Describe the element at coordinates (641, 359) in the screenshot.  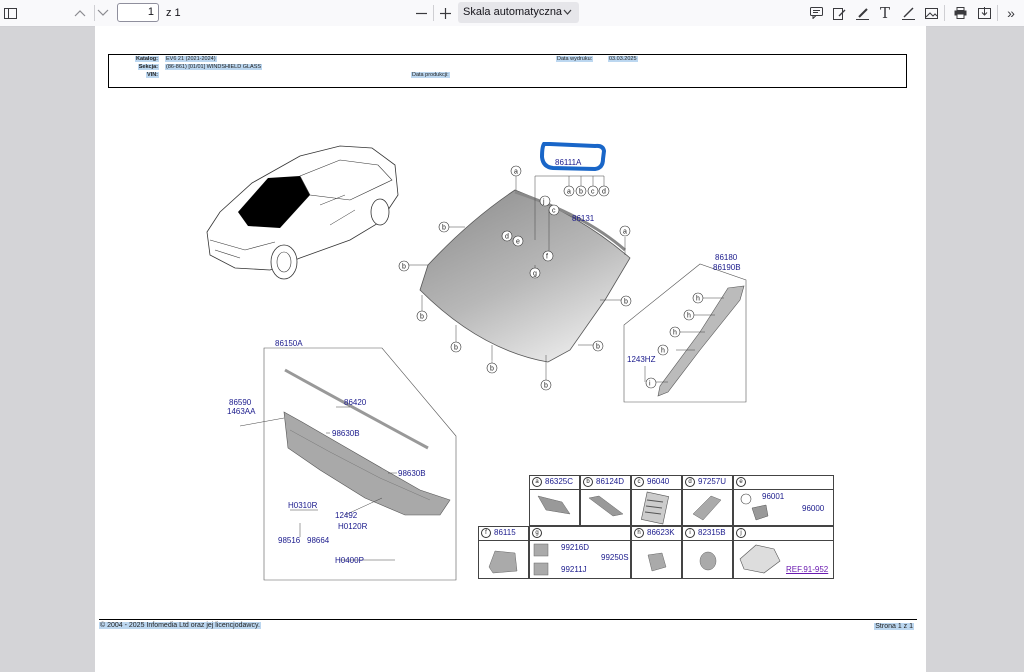
I see `part-1243hz-label: 1243HZ` at that location.